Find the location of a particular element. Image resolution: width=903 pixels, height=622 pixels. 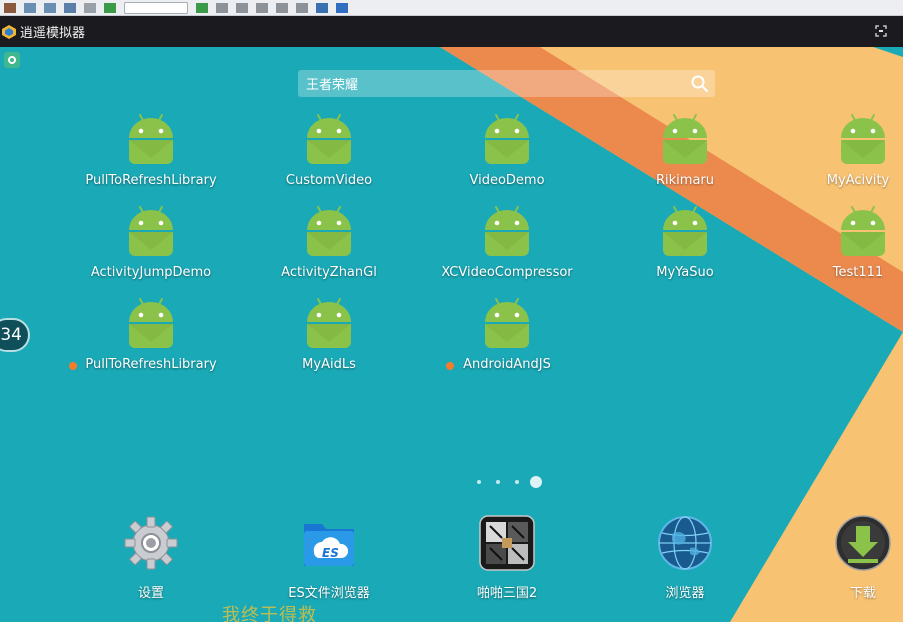

game-papa-sanguo-icon is located at coordinates (507, 543).